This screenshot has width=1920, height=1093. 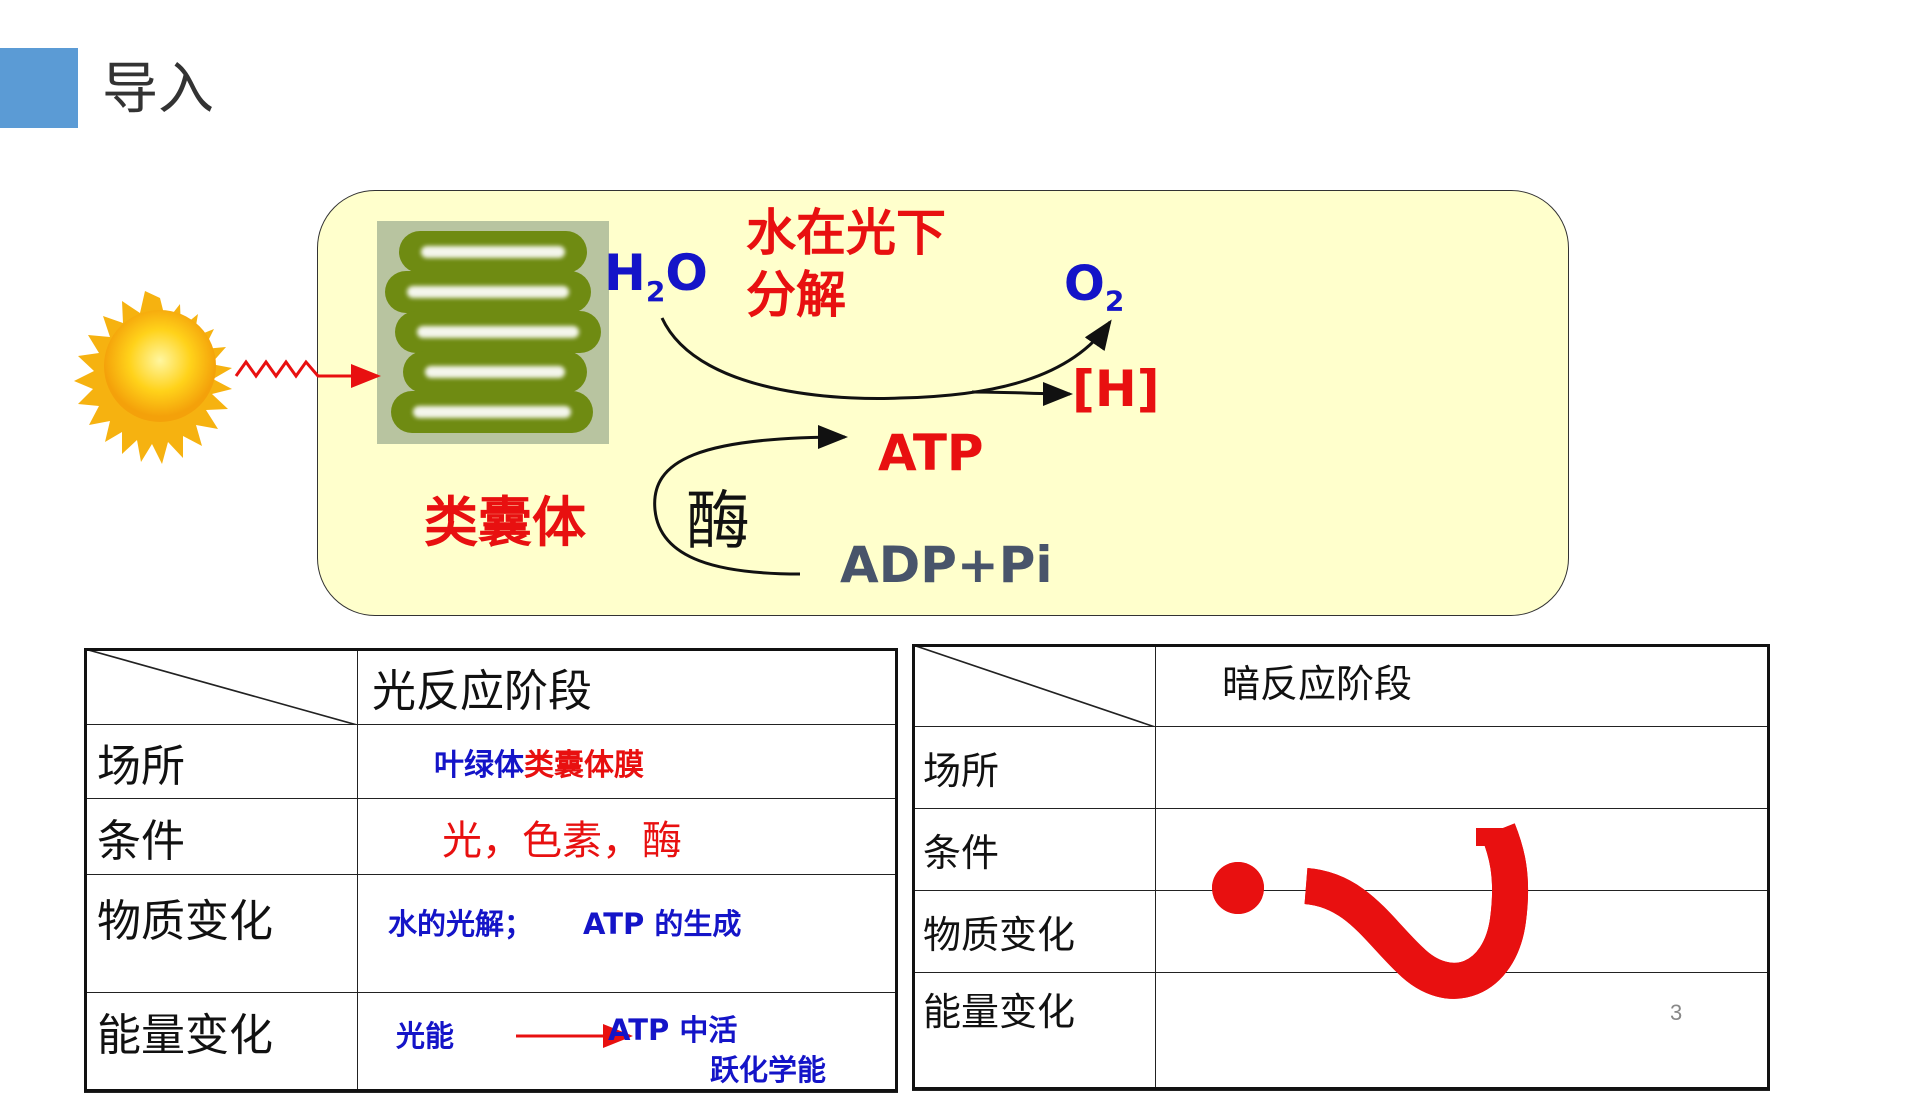 I want to click on h-branch-arrow, so click(x=1022, y=393).